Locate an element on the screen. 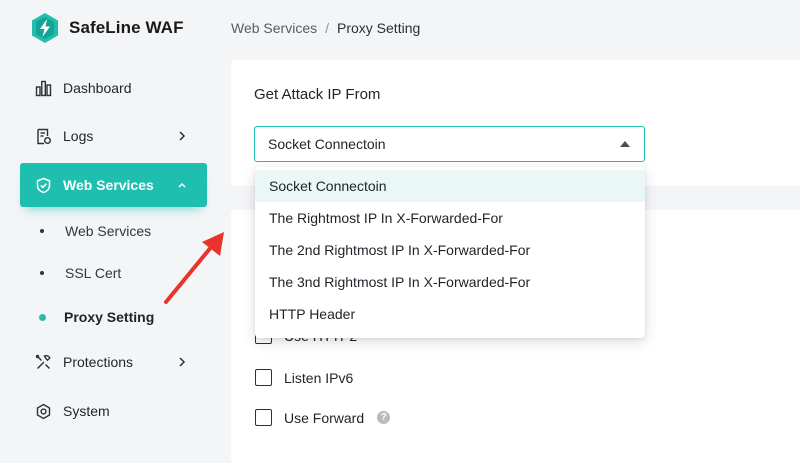 This screenshot has width=800, height=463. annotation-arrow-icon is located at coordinates (194, 268).